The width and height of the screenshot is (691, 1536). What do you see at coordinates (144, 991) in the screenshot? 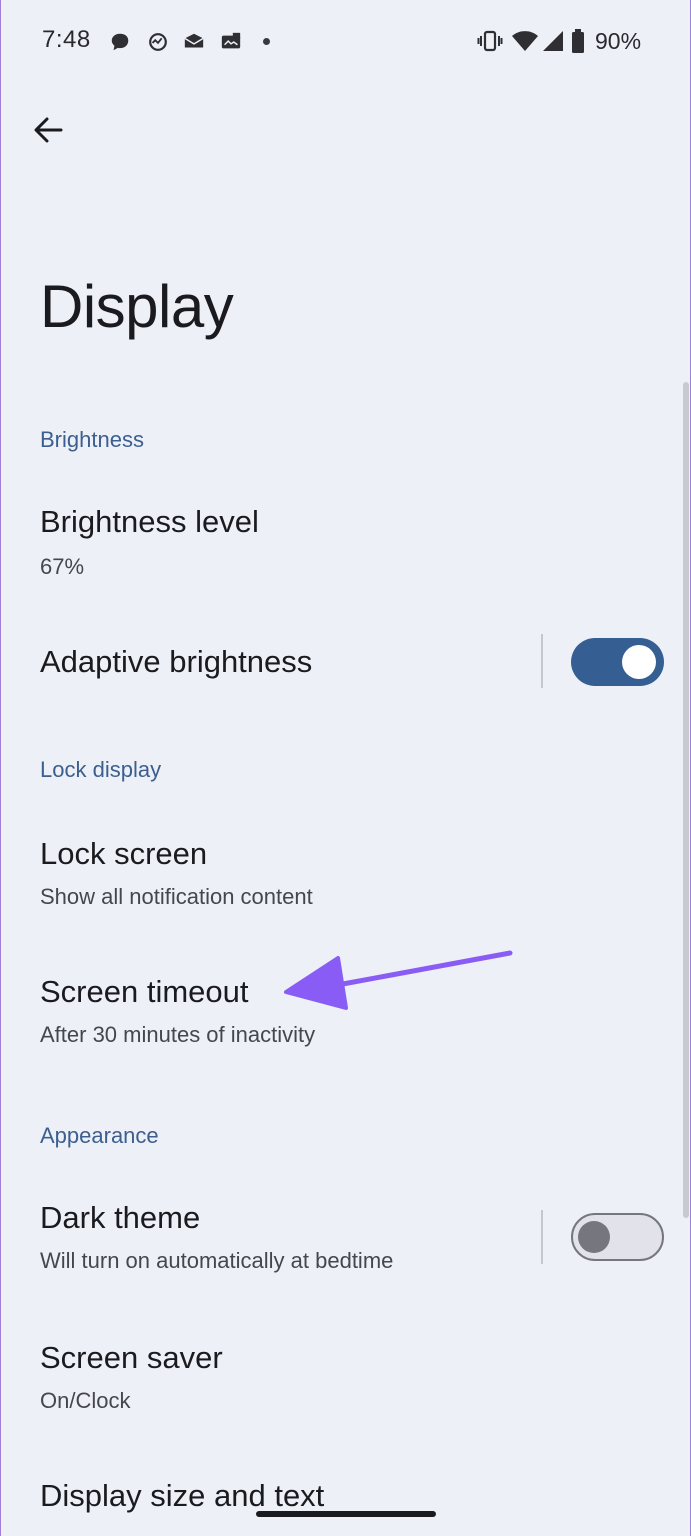
I see `screen-timeout-title: Screen timeout` at bounding box center [144, 991].